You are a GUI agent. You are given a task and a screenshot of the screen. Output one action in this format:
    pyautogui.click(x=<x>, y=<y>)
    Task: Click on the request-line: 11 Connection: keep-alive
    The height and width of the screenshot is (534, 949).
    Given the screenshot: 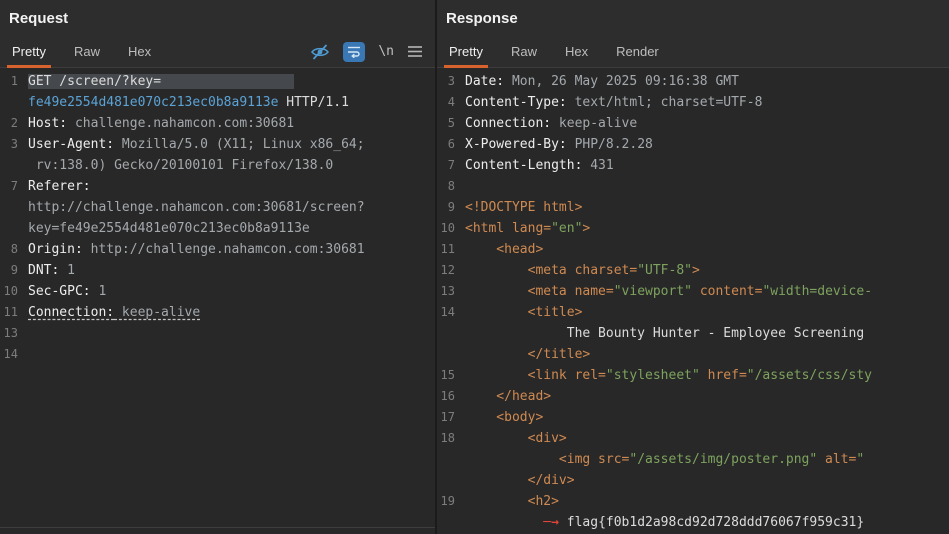 What is the action you would take?
    pyautogui.click(x=217, y=312)
    